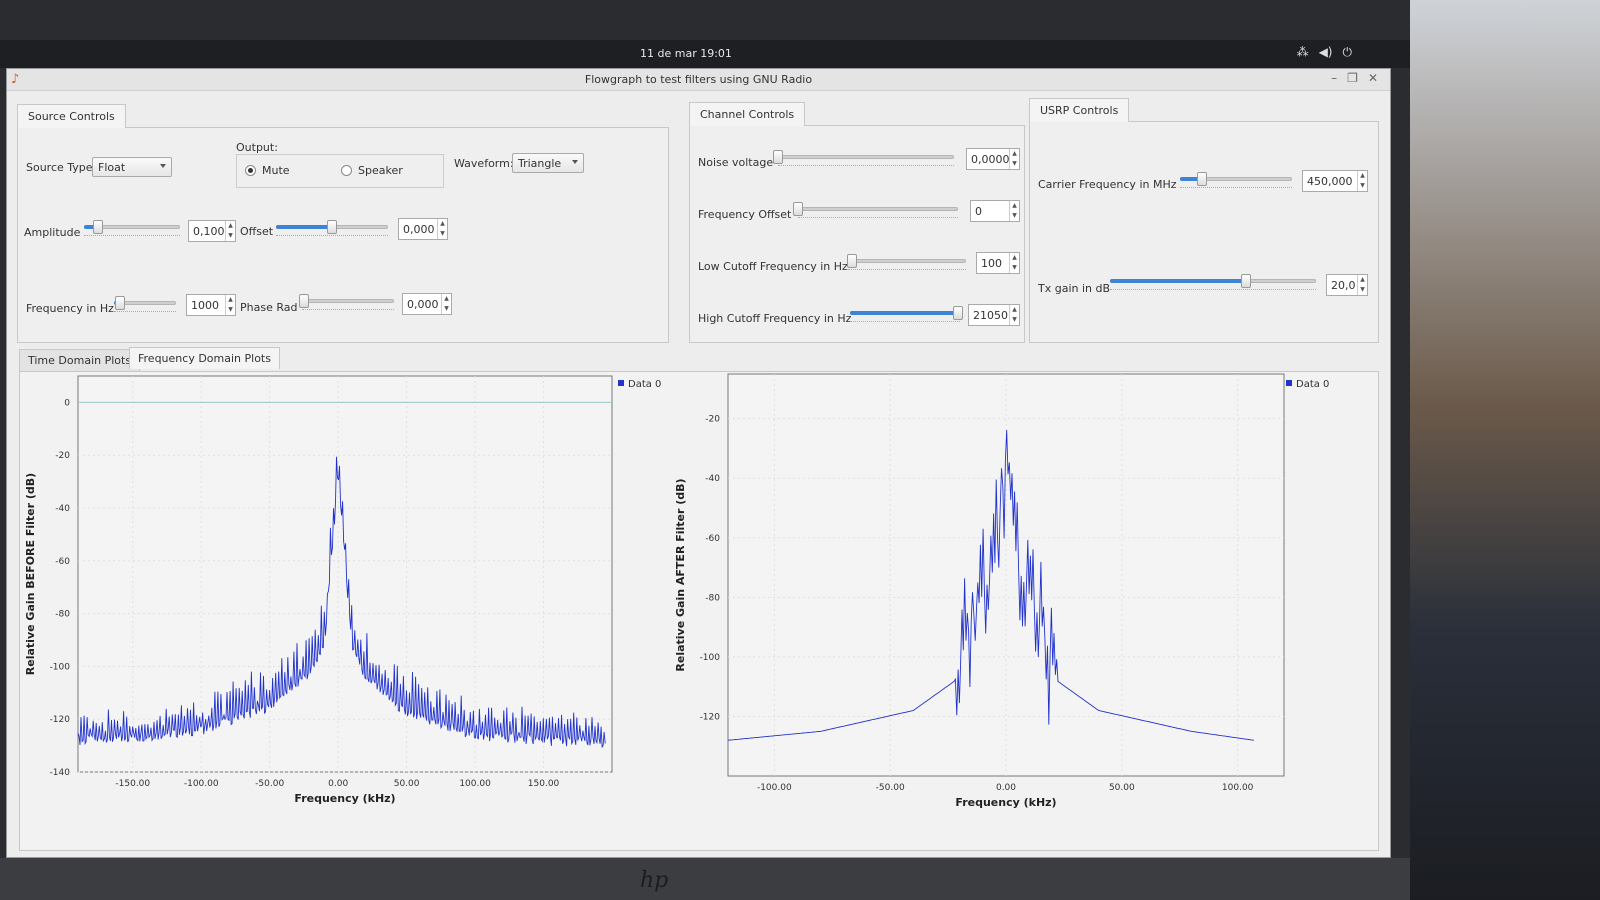  Describe the element at coordinates (993, 159) in the screenshot. I see `noise-voltage-spinbox: 0,0000 ▲ ▼` at that location.